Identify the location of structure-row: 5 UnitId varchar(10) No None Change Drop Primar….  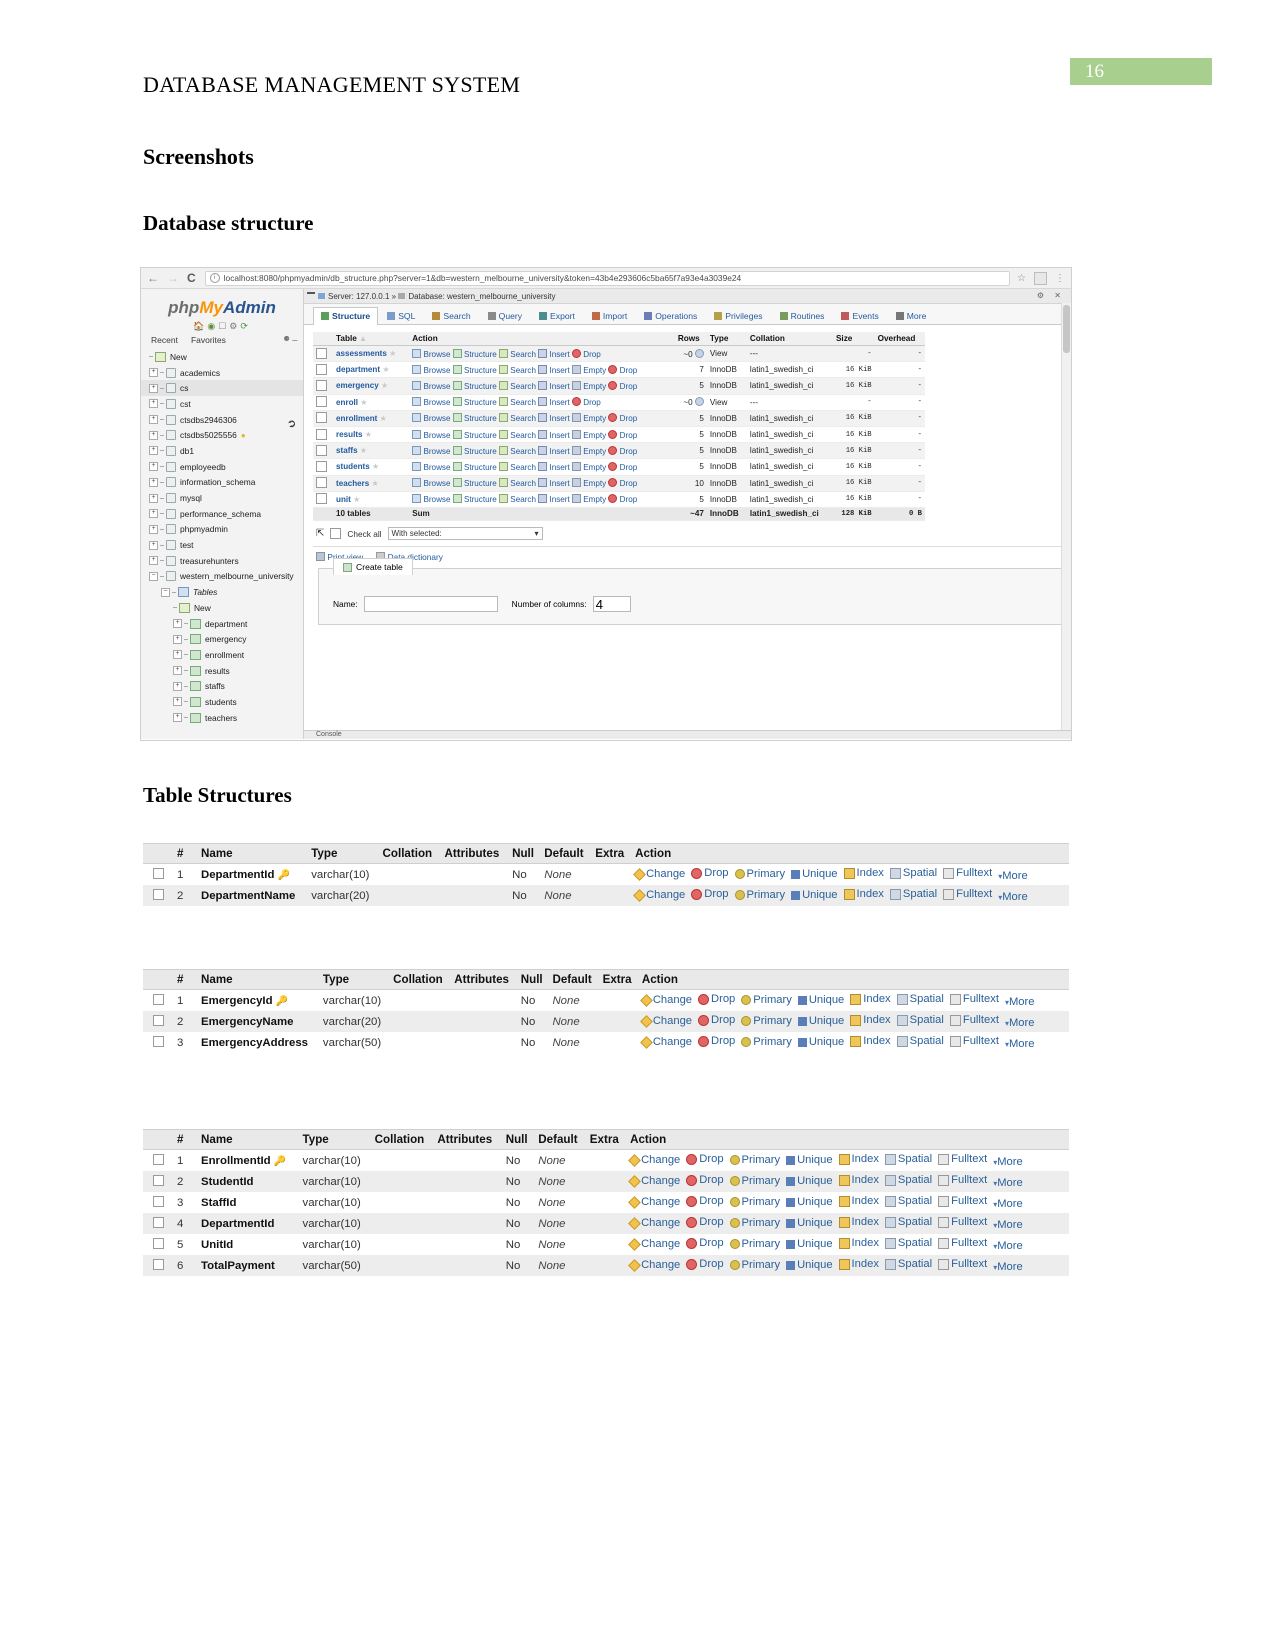
(606, 1244).